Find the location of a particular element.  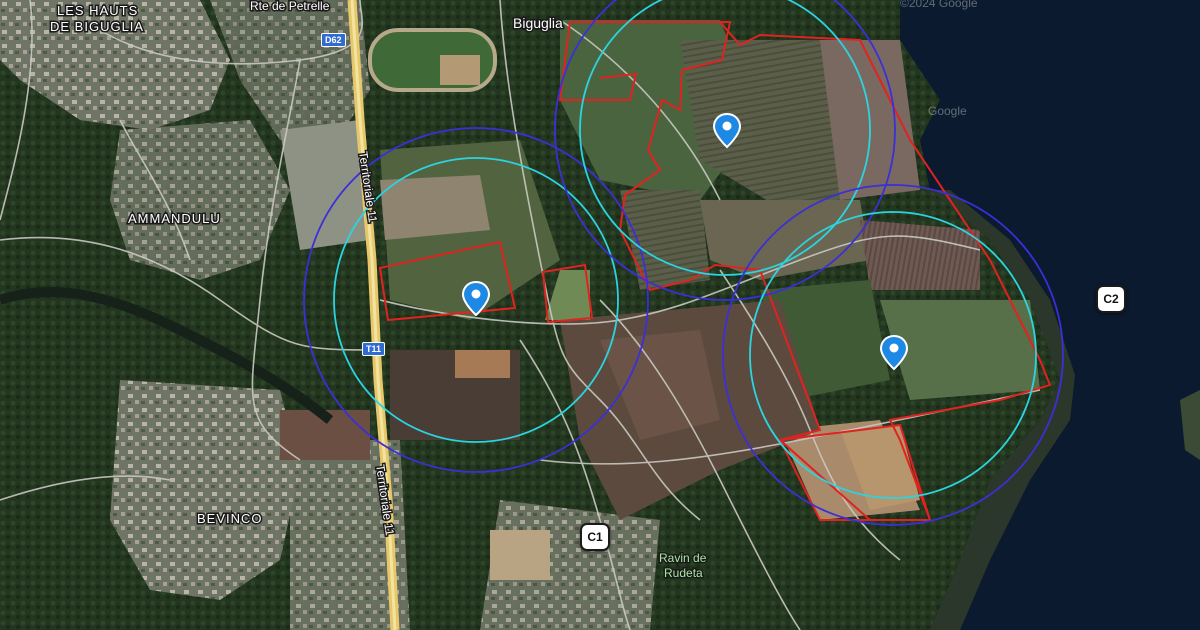

pin-west is located at coordinates (476, 298).